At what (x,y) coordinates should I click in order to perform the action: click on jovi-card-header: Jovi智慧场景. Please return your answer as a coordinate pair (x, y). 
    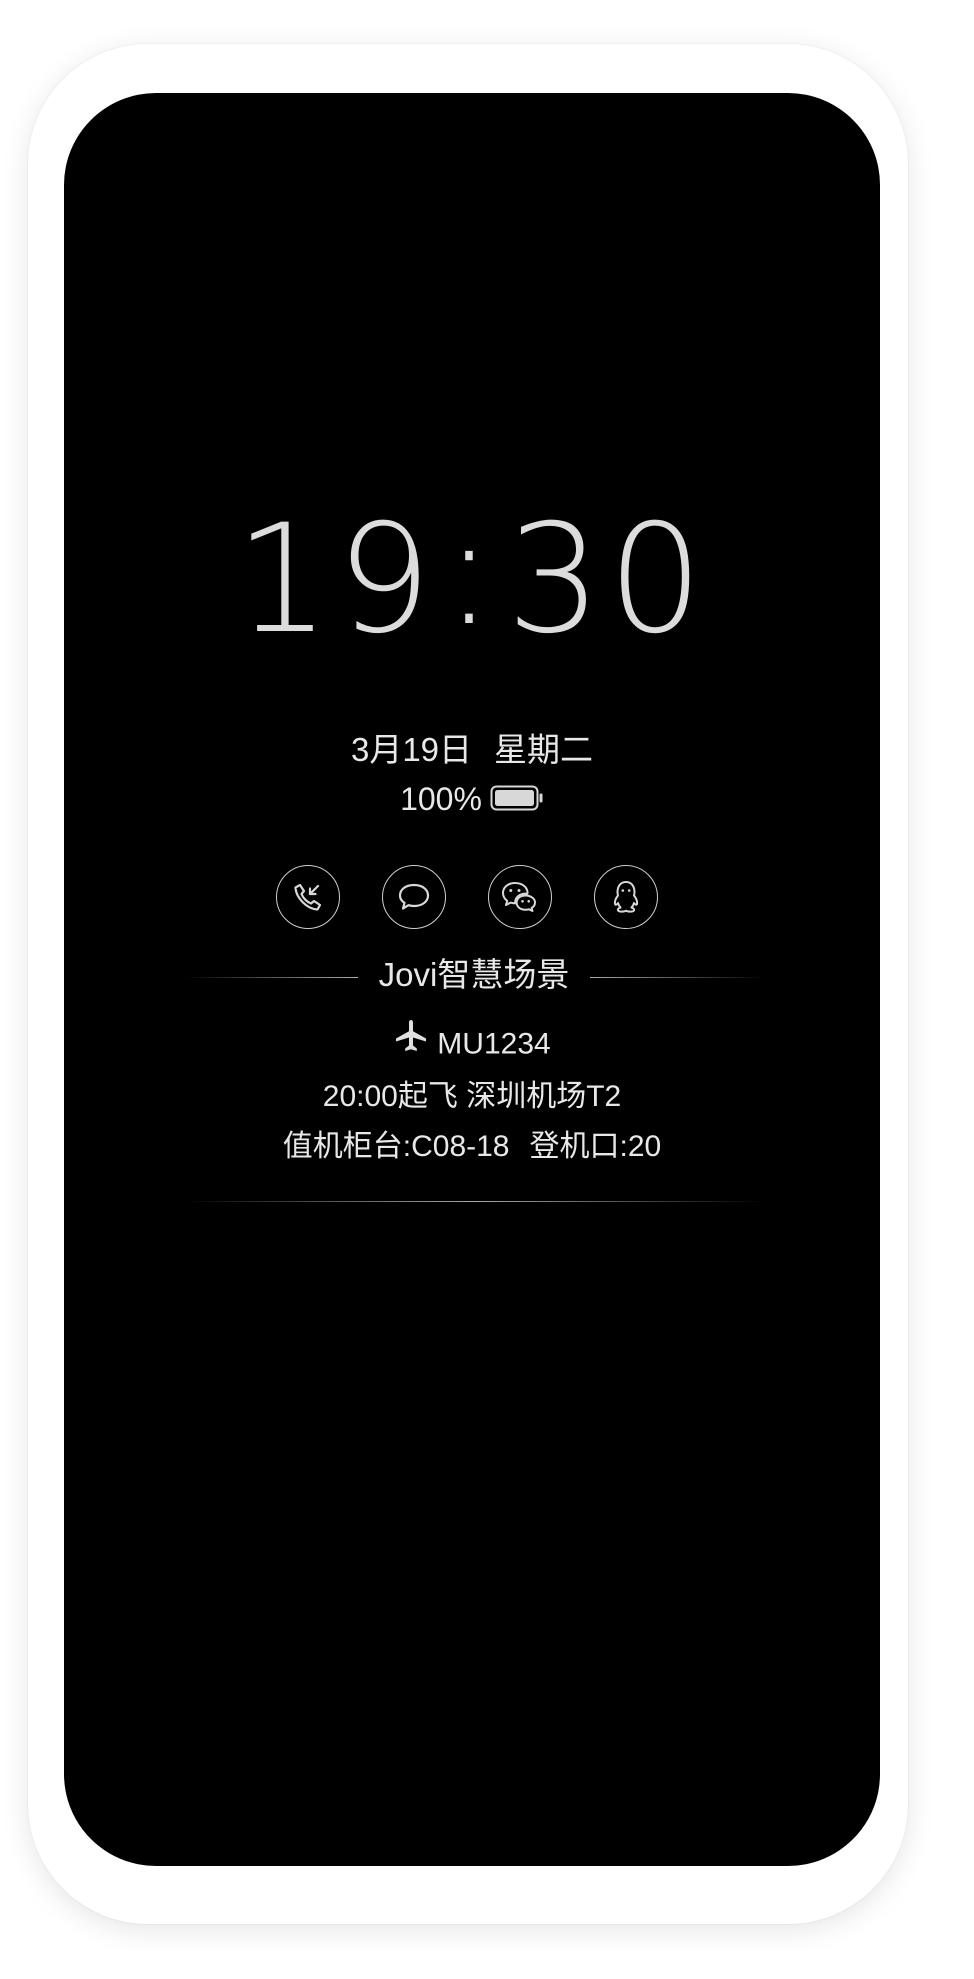
    Looking at the image, I should click on (474, 975).